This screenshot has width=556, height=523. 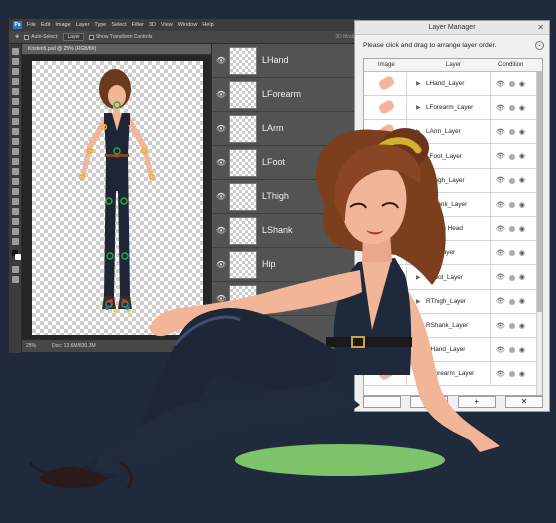 I want to click on layer-row: ▶ LHand_Layer 👁 ◉, so click(x=453, y=84).